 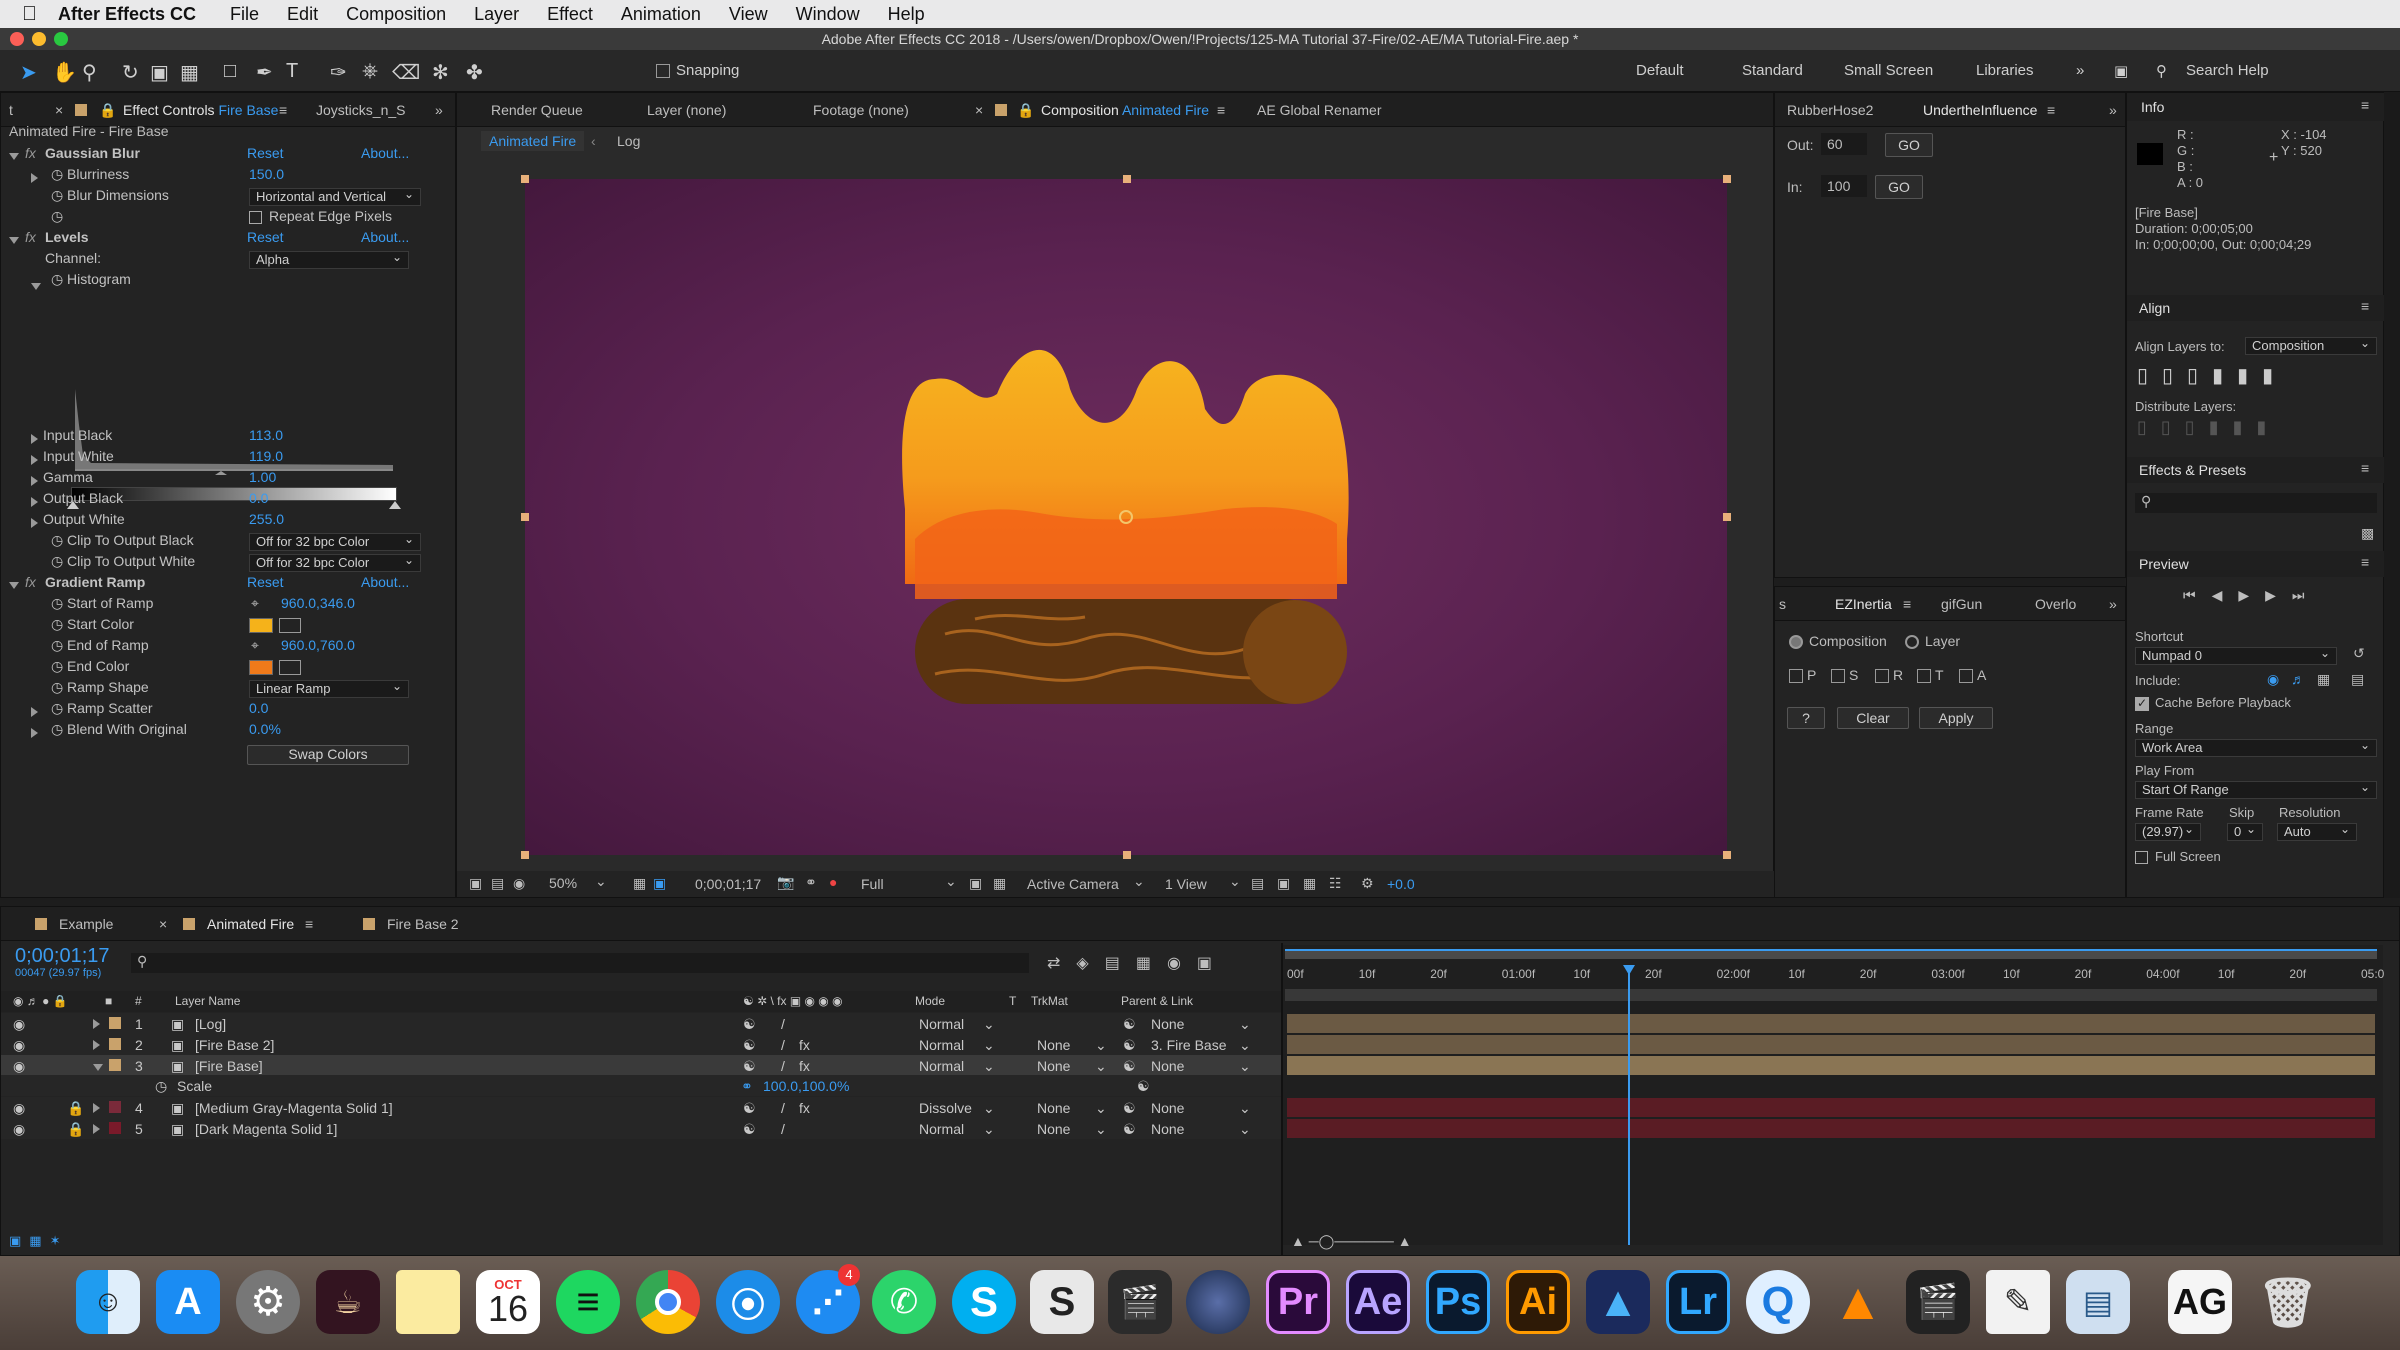 I want to click on clear-button: Clear, so click(x=1873, y=718).